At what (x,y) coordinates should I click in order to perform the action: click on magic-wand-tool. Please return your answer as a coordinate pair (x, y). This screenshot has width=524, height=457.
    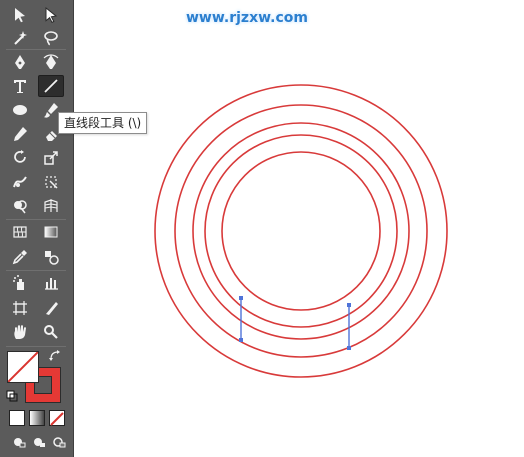
    Looking at the image, I should click on (20, 38).